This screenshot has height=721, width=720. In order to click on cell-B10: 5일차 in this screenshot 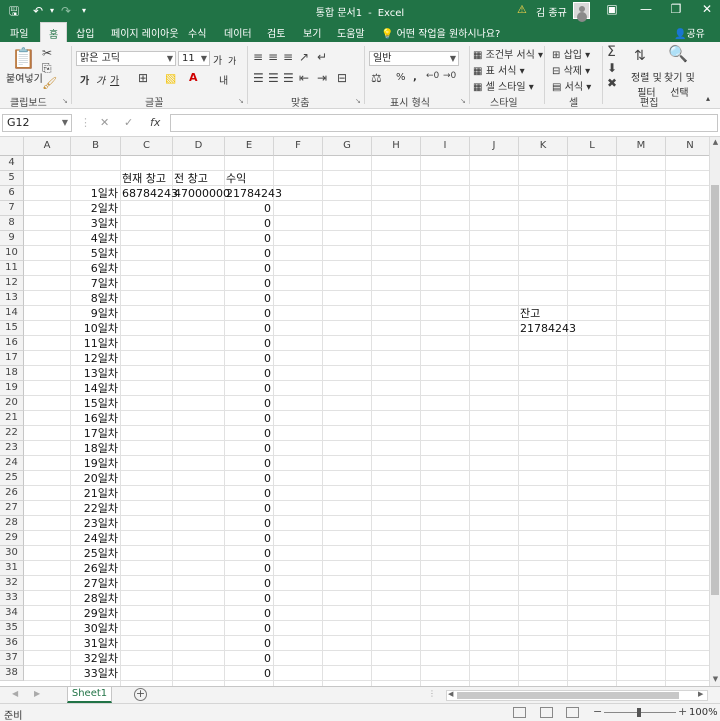, I will do `click(96, 253)`.